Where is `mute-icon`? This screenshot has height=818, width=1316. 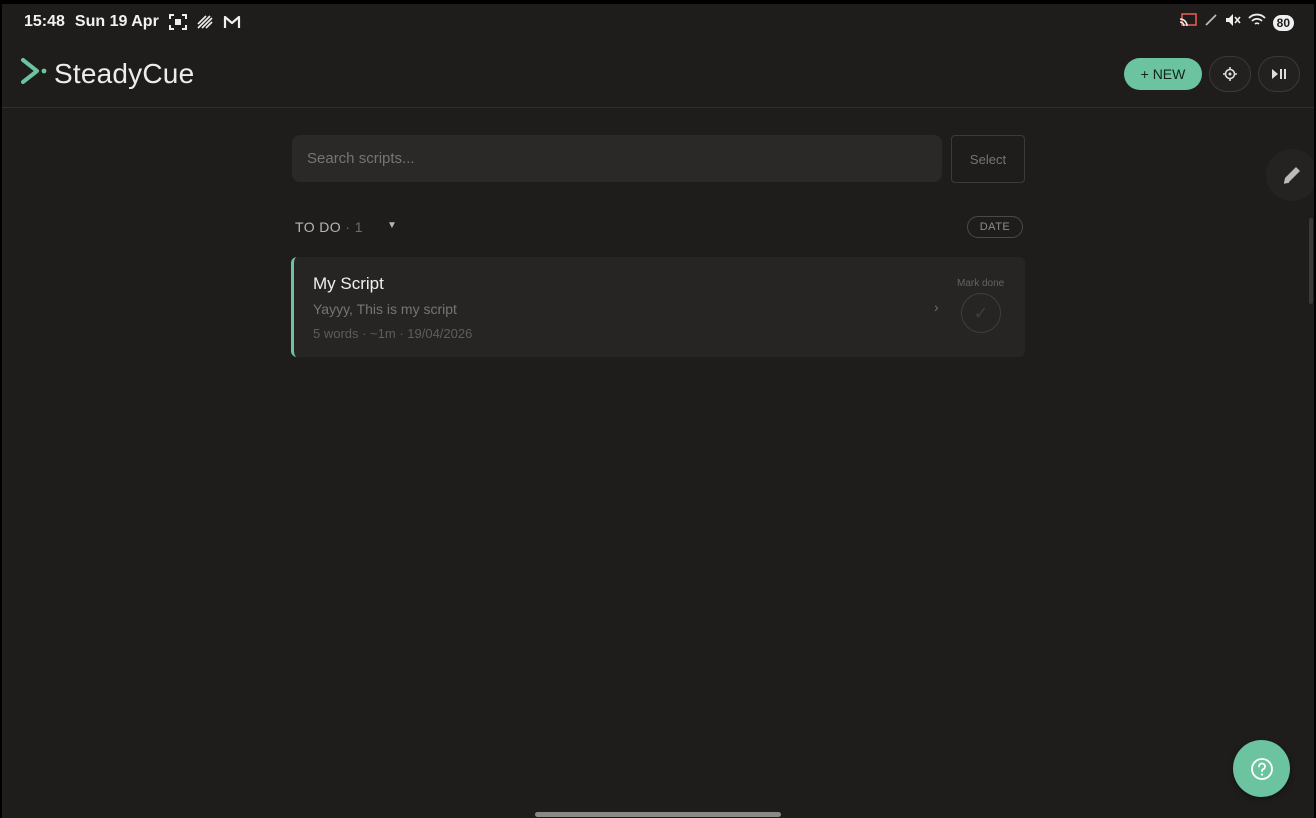
mute-icon is located at coordinates (1233, 22).